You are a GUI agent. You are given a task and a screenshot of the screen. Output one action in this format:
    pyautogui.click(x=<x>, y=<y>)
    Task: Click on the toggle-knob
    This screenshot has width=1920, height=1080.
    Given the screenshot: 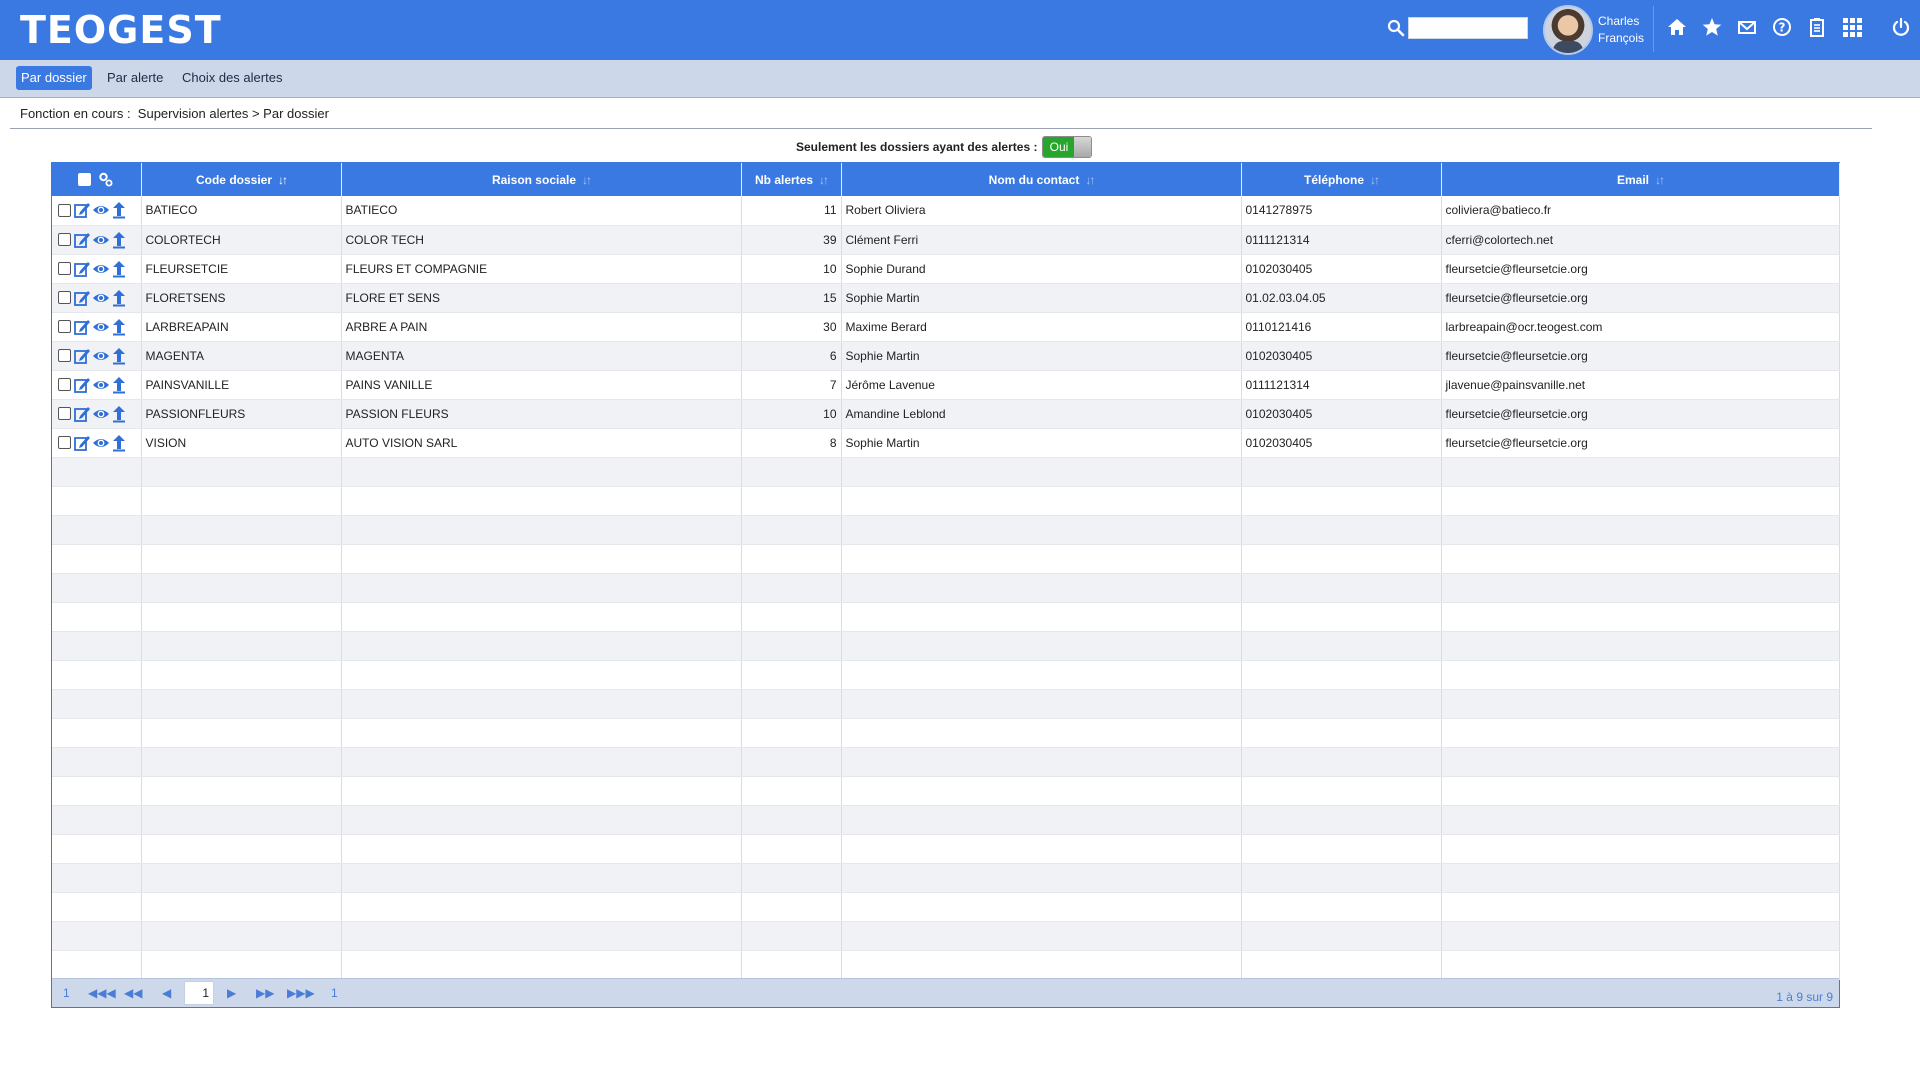 What is the action you would take?
    pyautogui.click(x=1083, y=147)
    